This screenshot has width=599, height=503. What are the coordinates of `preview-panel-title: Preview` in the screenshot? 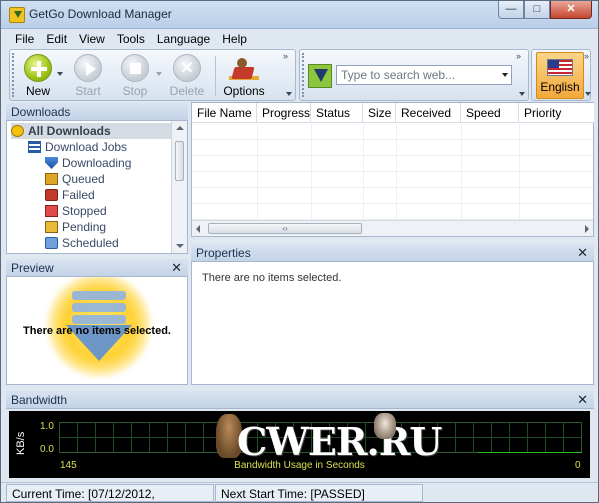 It's located at (32, 268).